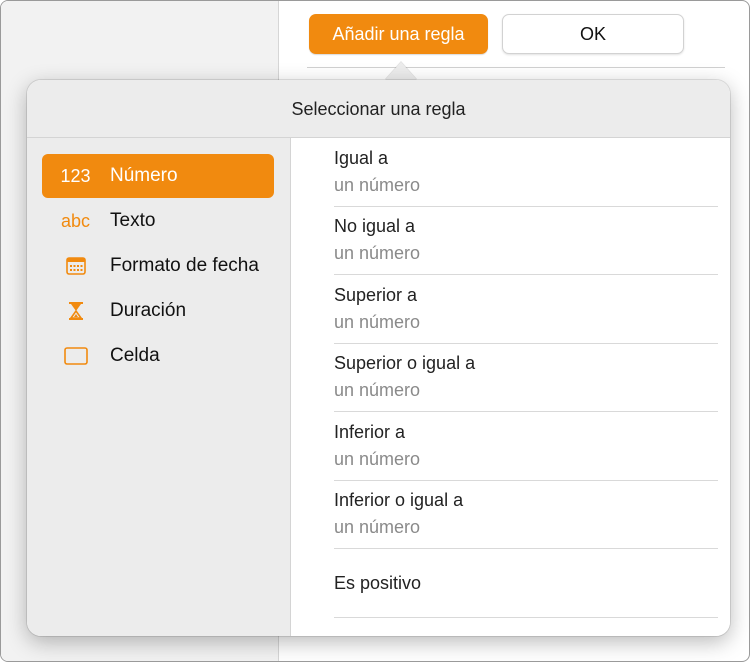  I want to click on rule-title: Inferior o igual a, so click(399, 500).